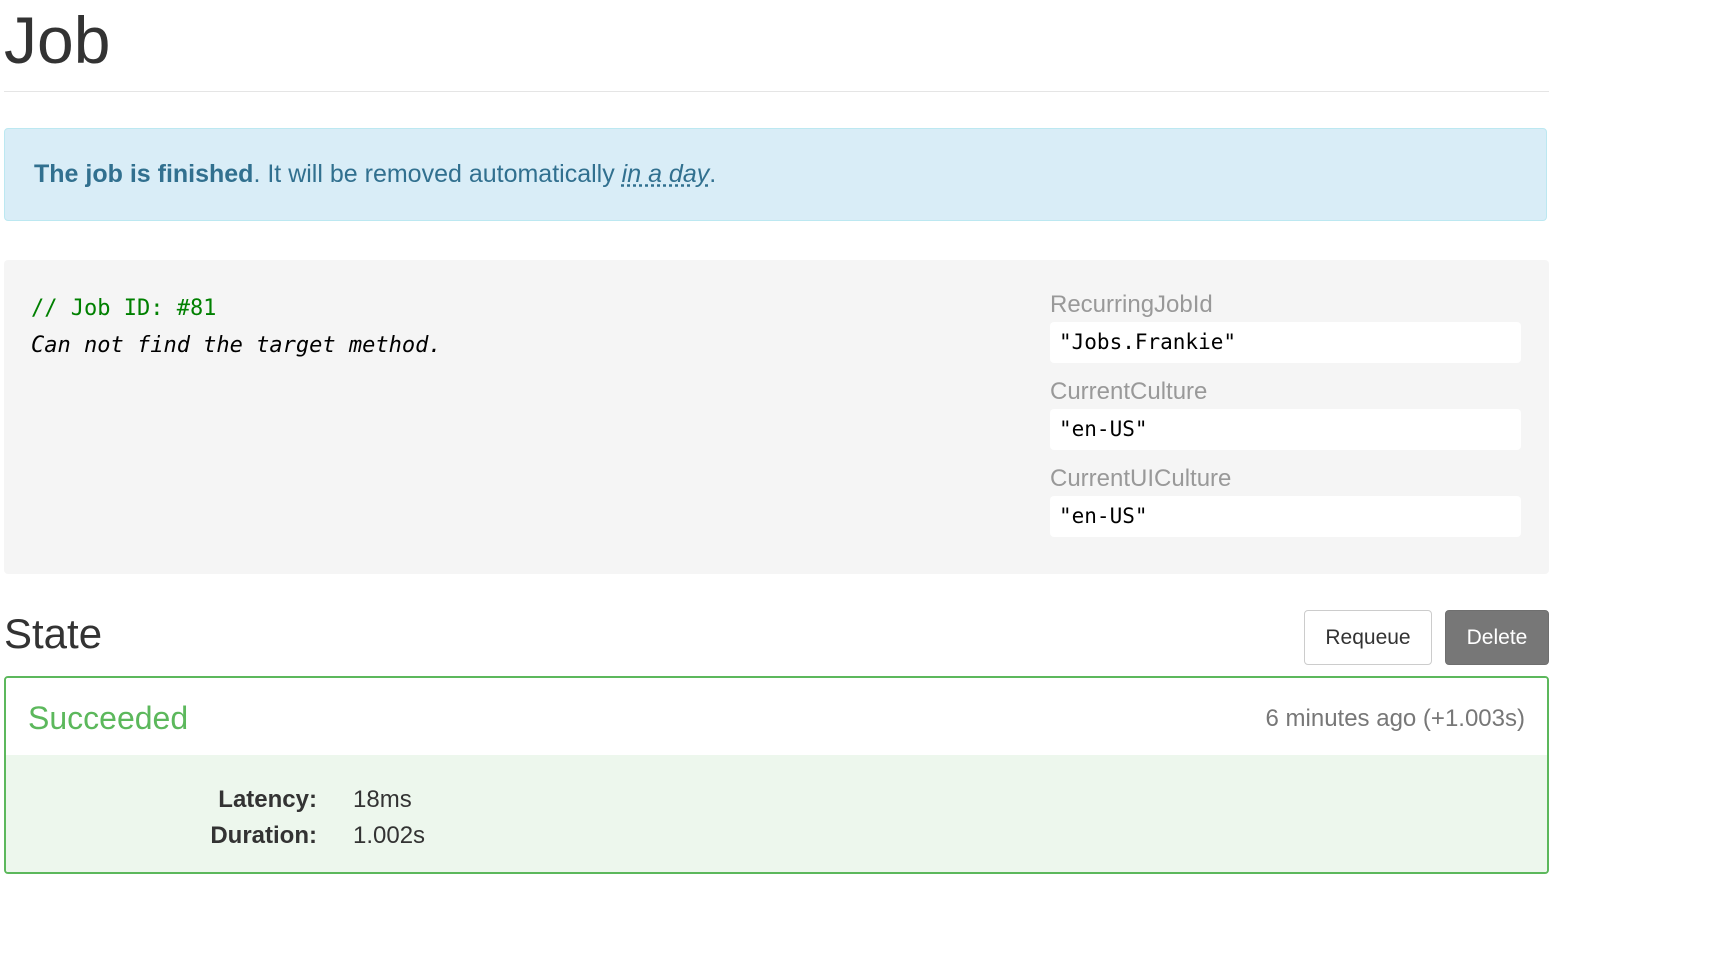 This screenshot has width=1720, height=961. I want to click on property-value-current-culture: "en-US", so click(1285, 429).